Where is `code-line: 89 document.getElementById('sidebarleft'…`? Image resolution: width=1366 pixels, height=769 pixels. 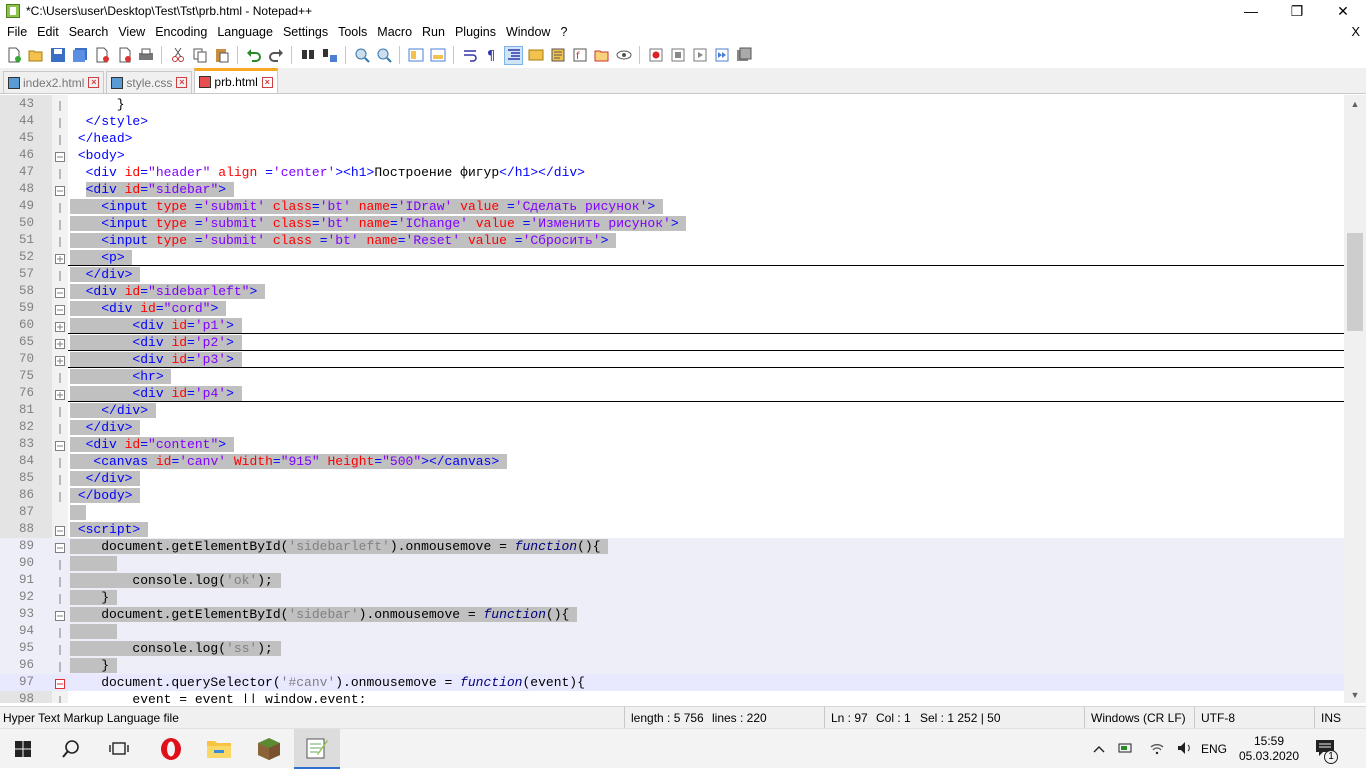
code-line: 89 document.getElementById('sidebarleft'… is located at coordinates (672, 546).